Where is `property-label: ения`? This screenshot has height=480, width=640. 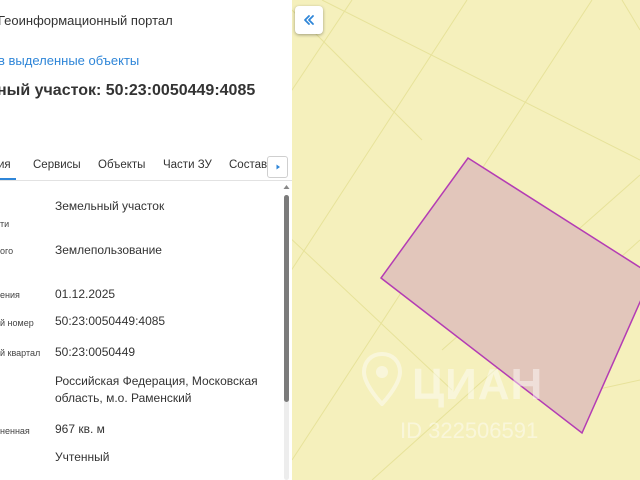 property-label: ения is located at coordinates (10, 295).